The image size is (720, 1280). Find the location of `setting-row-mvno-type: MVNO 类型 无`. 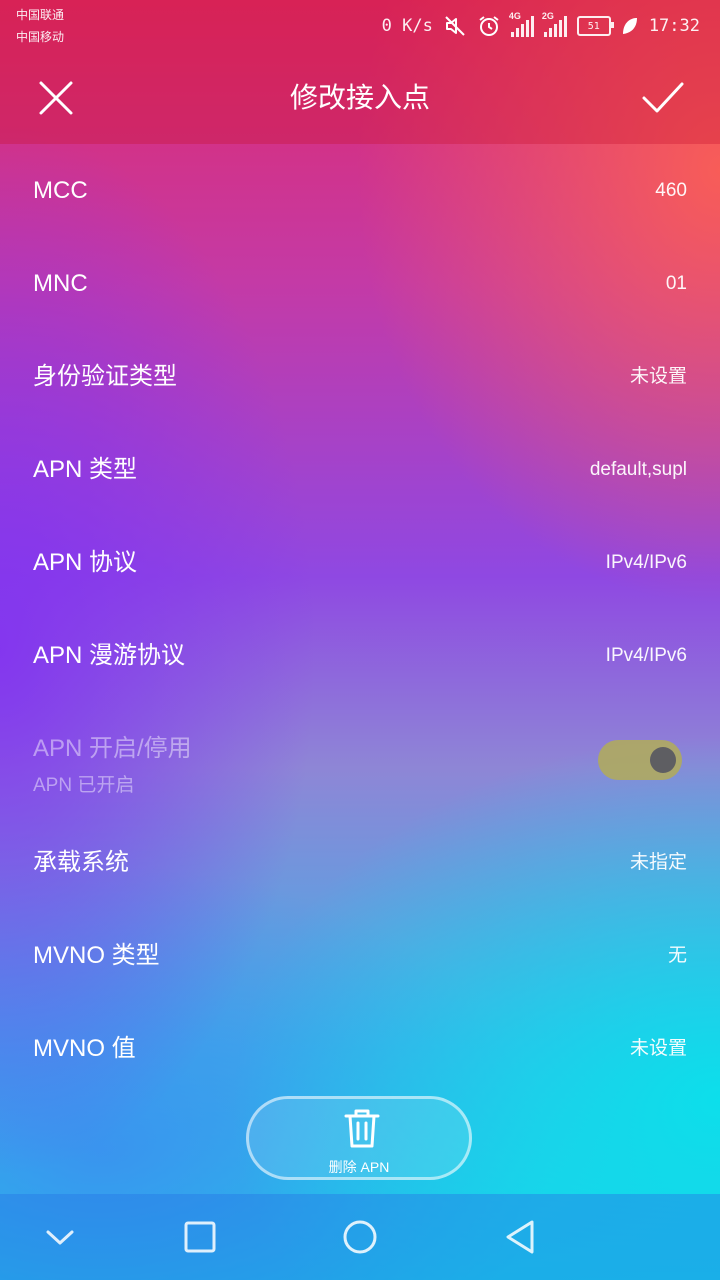

setting-row-mvno-type: MVNO 类型 无 is located at coordinates (360, 955).